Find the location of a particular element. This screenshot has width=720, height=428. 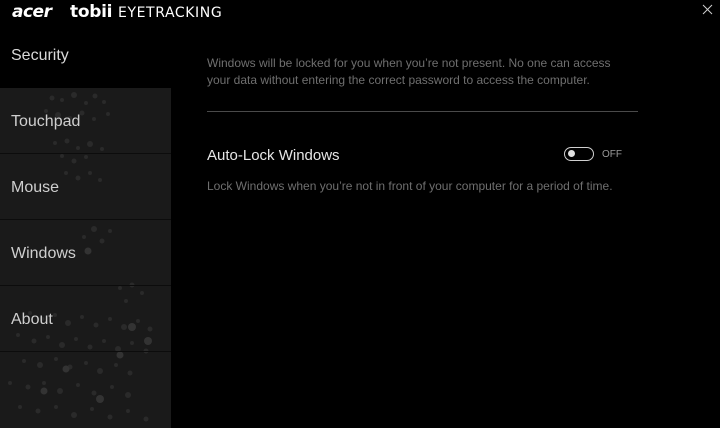

sidebar-item-label: About is located at coordinates (32, 319).